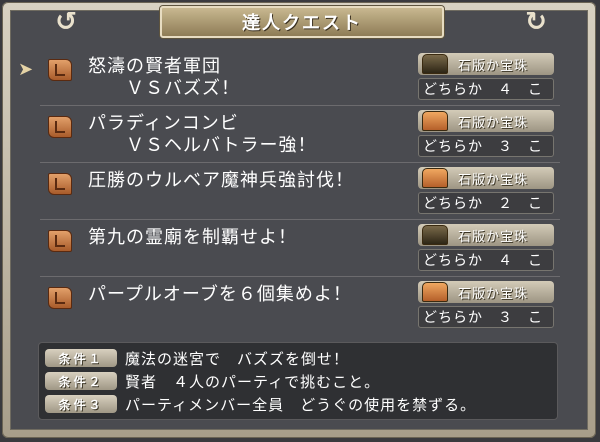 The height and width of the screenshot is (442, 600). I want to click on quest-name: 圧勝のウルベア魔神兵強討伐！, so click(221, 180).